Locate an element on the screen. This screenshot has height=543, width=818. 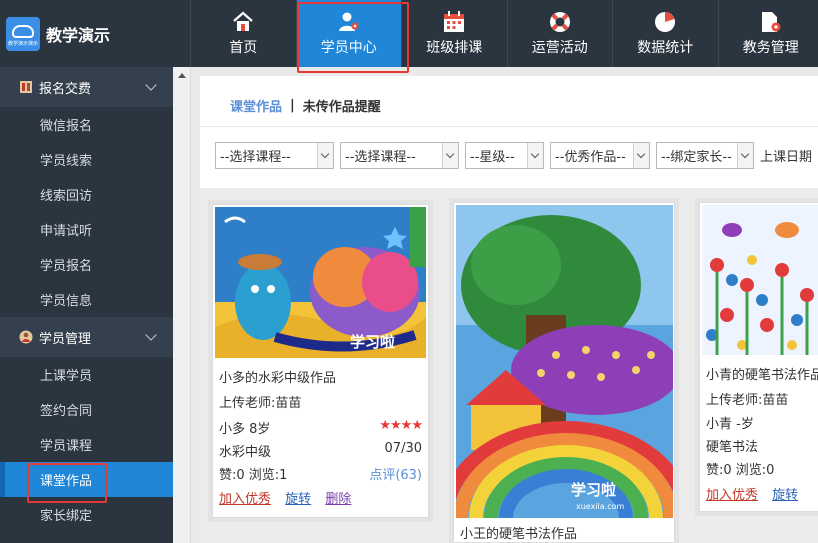
nav-label: 班级排课 is located at coordinates (454, 48).